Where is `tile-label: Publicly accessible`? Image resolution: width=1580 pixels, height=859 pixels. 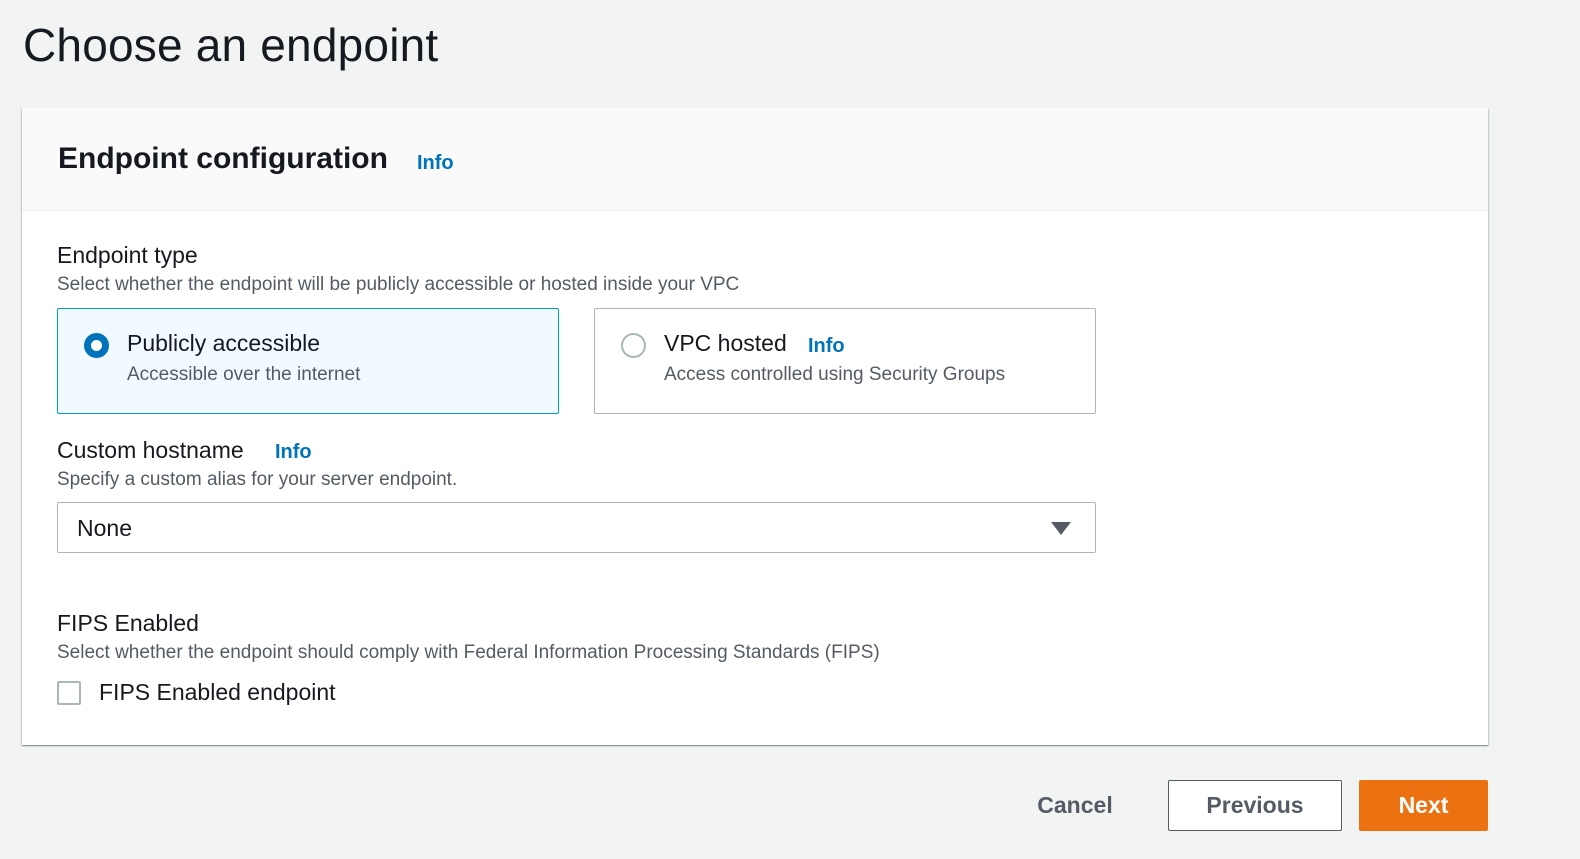 tile-label: Publicly accessible is located at coordinates (224, 343).